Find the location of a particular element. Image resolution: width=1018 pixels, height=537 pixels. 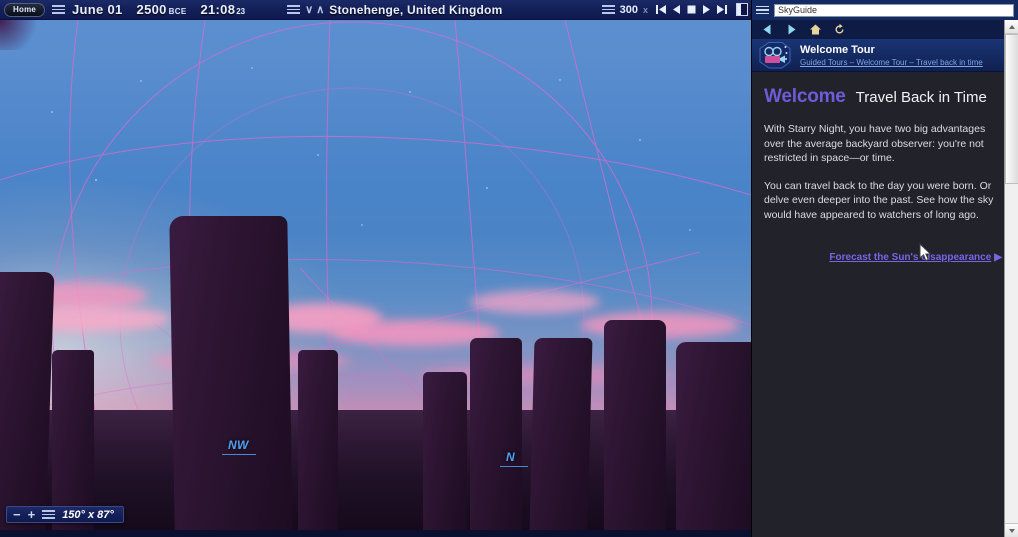

time-speed-unit: x is located at coordinates (645, 9).